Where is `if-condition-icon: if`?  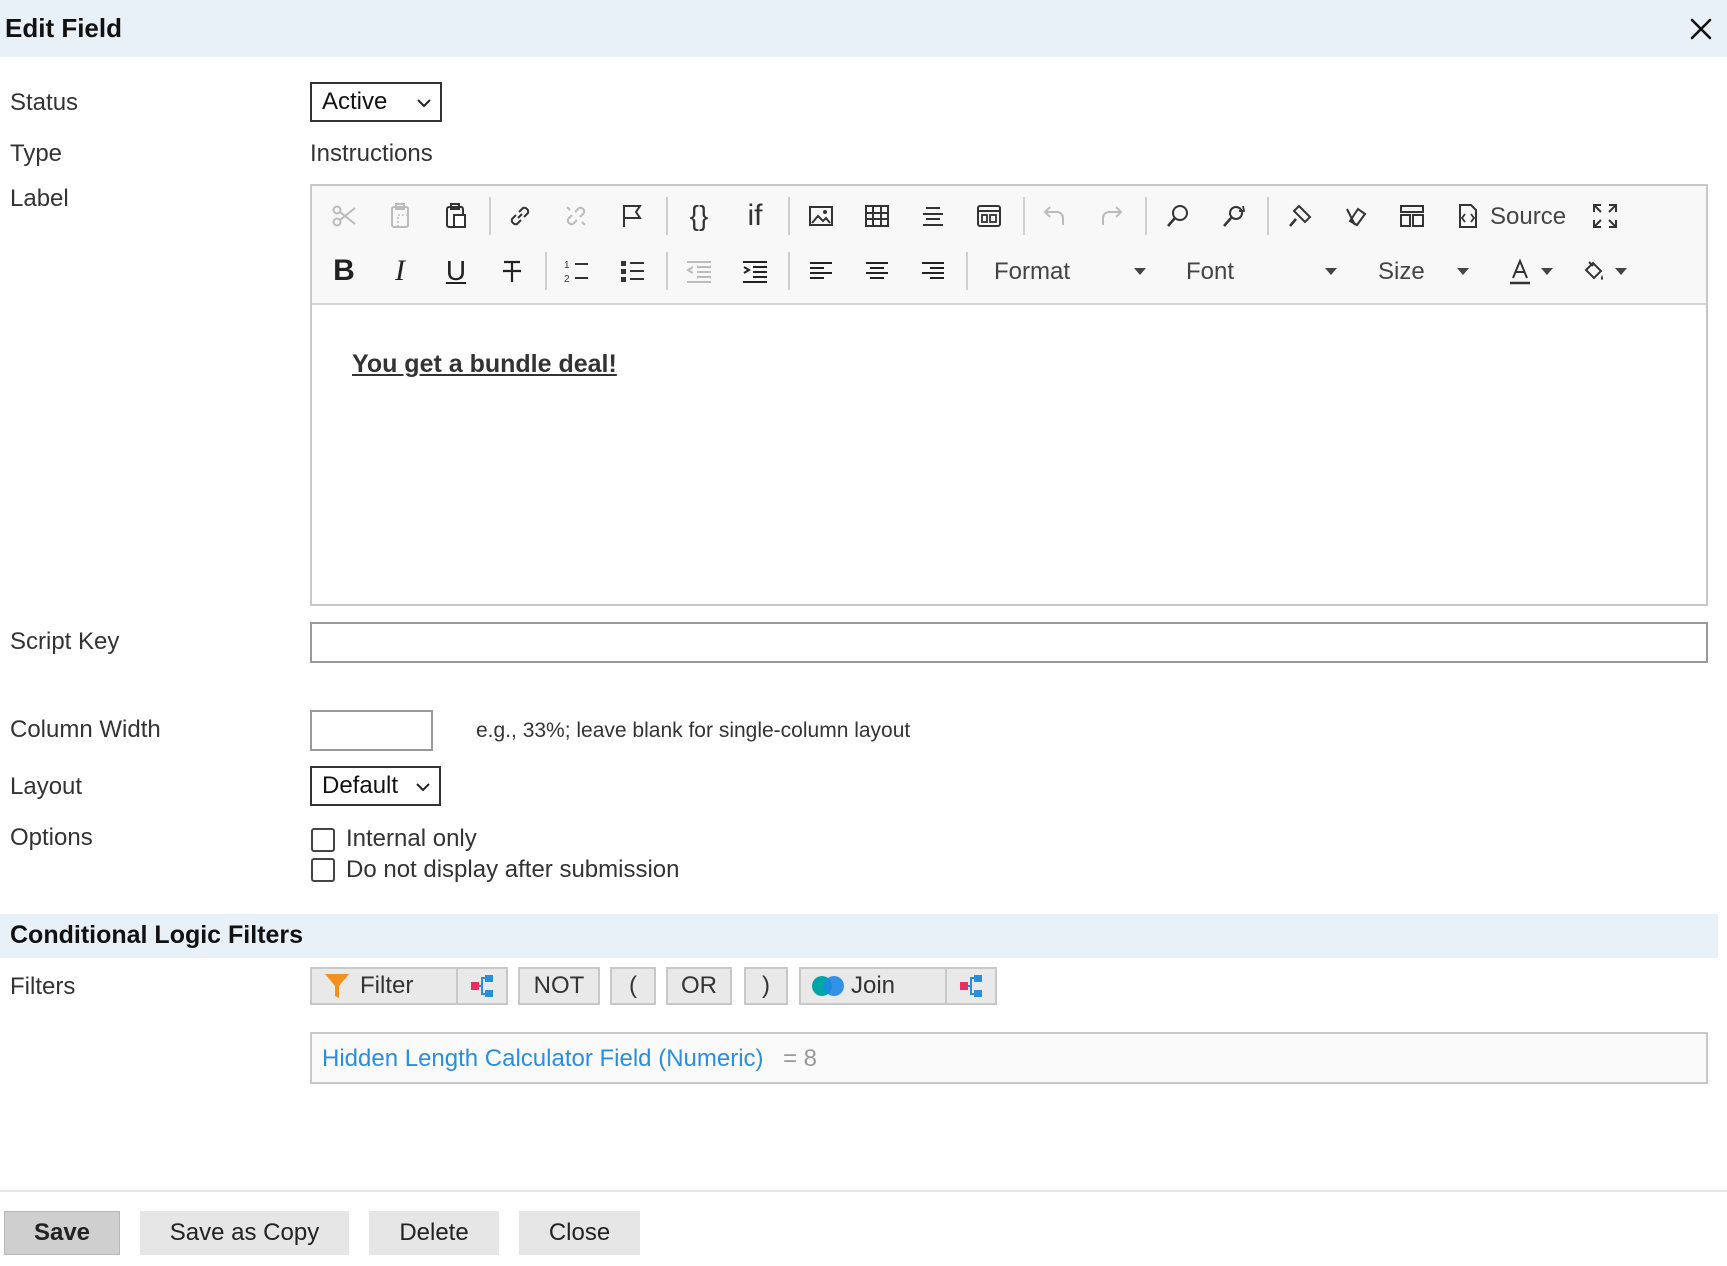 if-condition-icon: if is located at coordinates (755, 216).